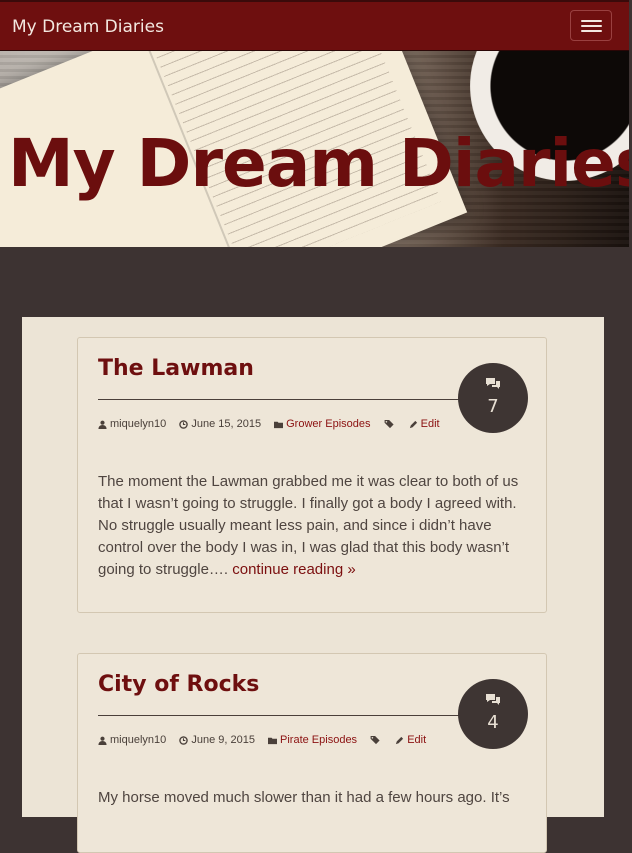 This screenshot has height=853, width=632. I want to click on hamburger-icon, so click(591, 21).